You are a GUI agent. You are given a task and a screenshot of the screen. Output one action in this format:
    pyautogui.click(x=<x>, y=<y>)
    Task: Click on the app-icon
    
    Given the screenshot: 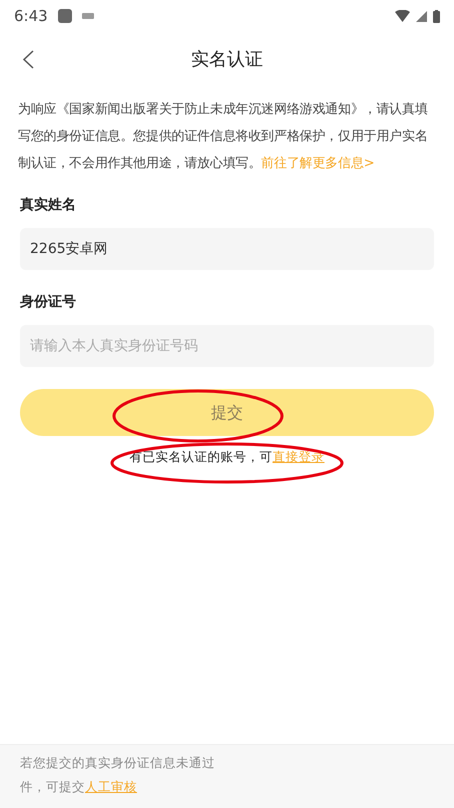 What is the action you would take?
    pyautogui.click(x=65, y=16)
    